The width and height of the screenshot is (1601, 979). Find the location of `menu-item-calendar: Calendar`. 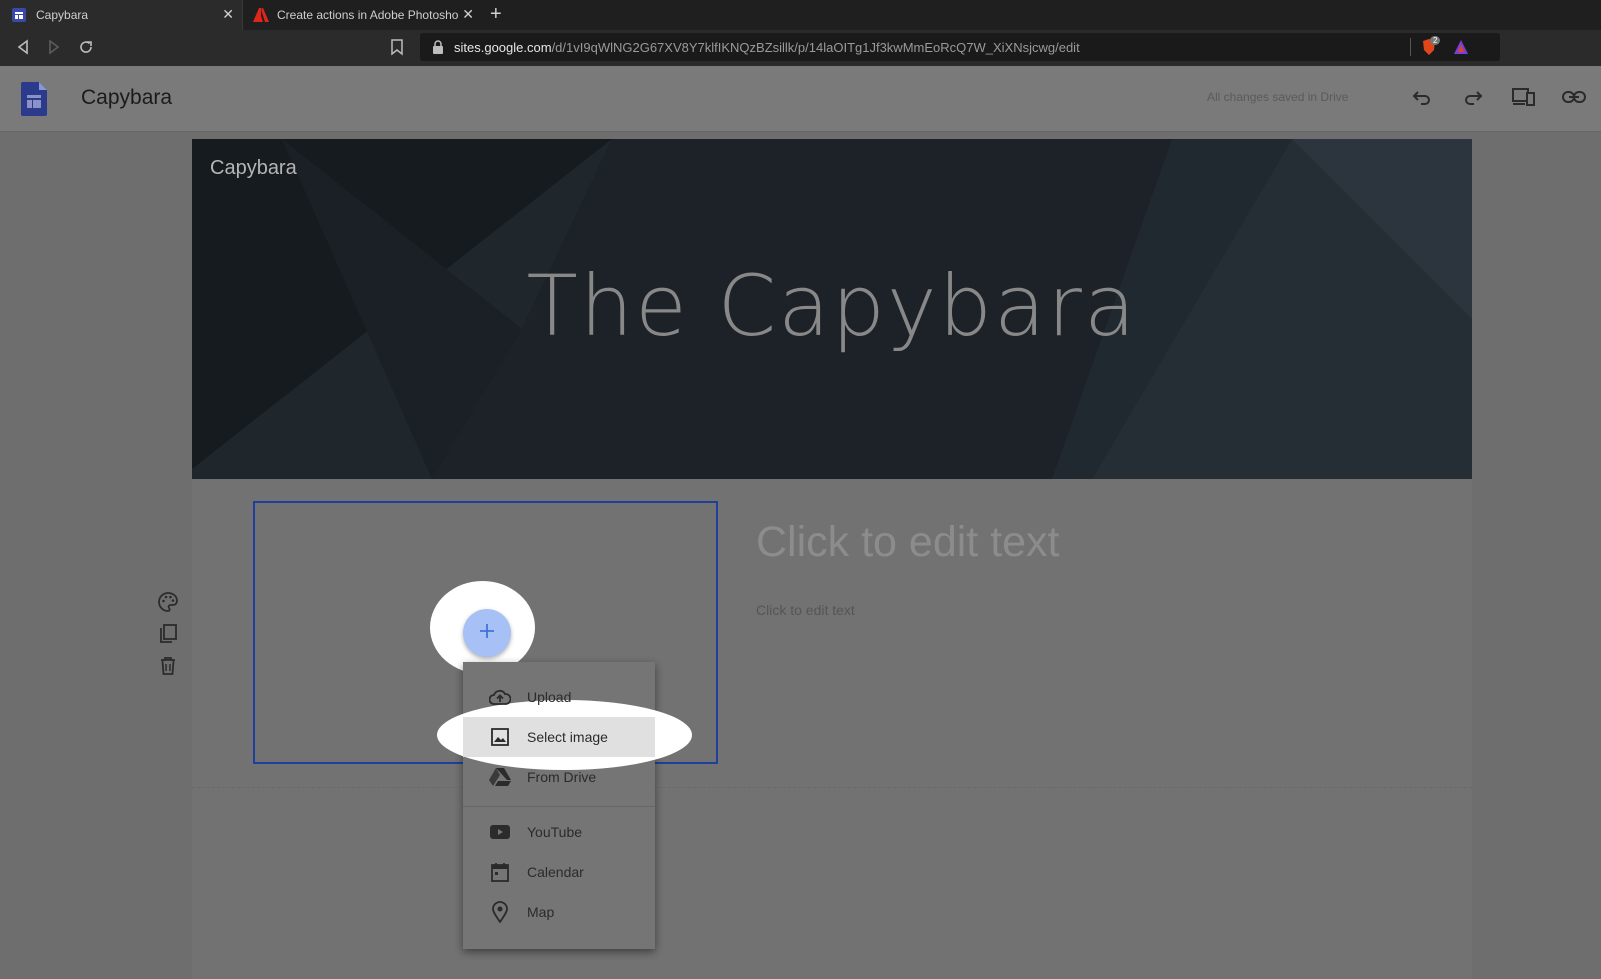

menu-item-calendar: Calendar is located at coordinates (559, 872).